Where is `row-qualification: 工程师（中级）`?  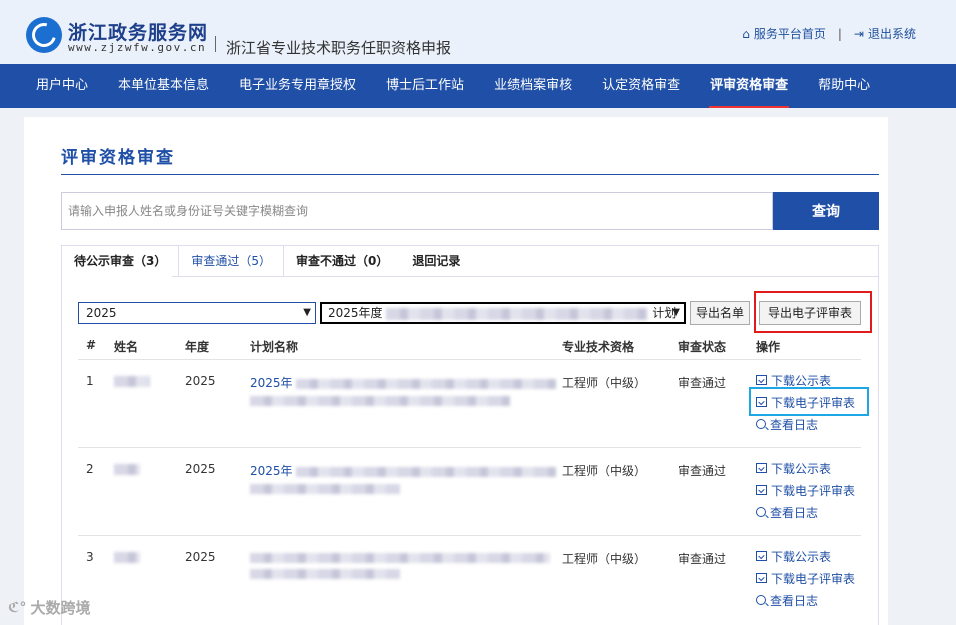 row-qualification: 工程师（中级） is located at coordinates (604, 559).